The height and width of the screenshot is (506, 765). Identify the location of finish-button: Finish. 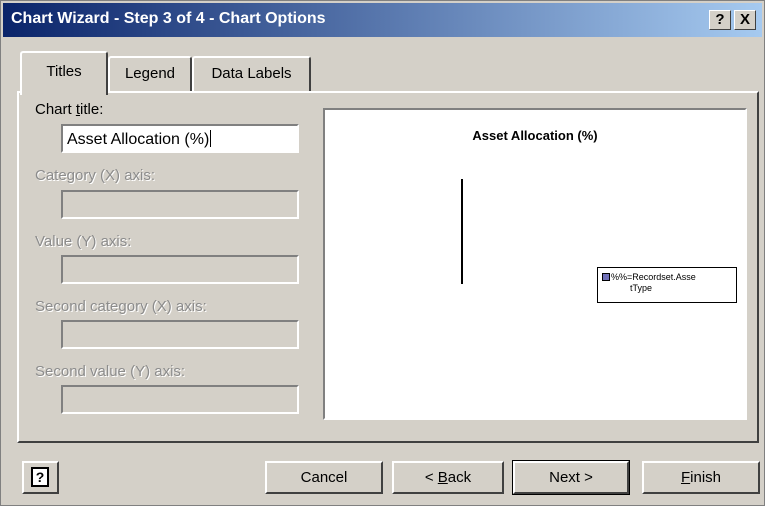
(701, 477).